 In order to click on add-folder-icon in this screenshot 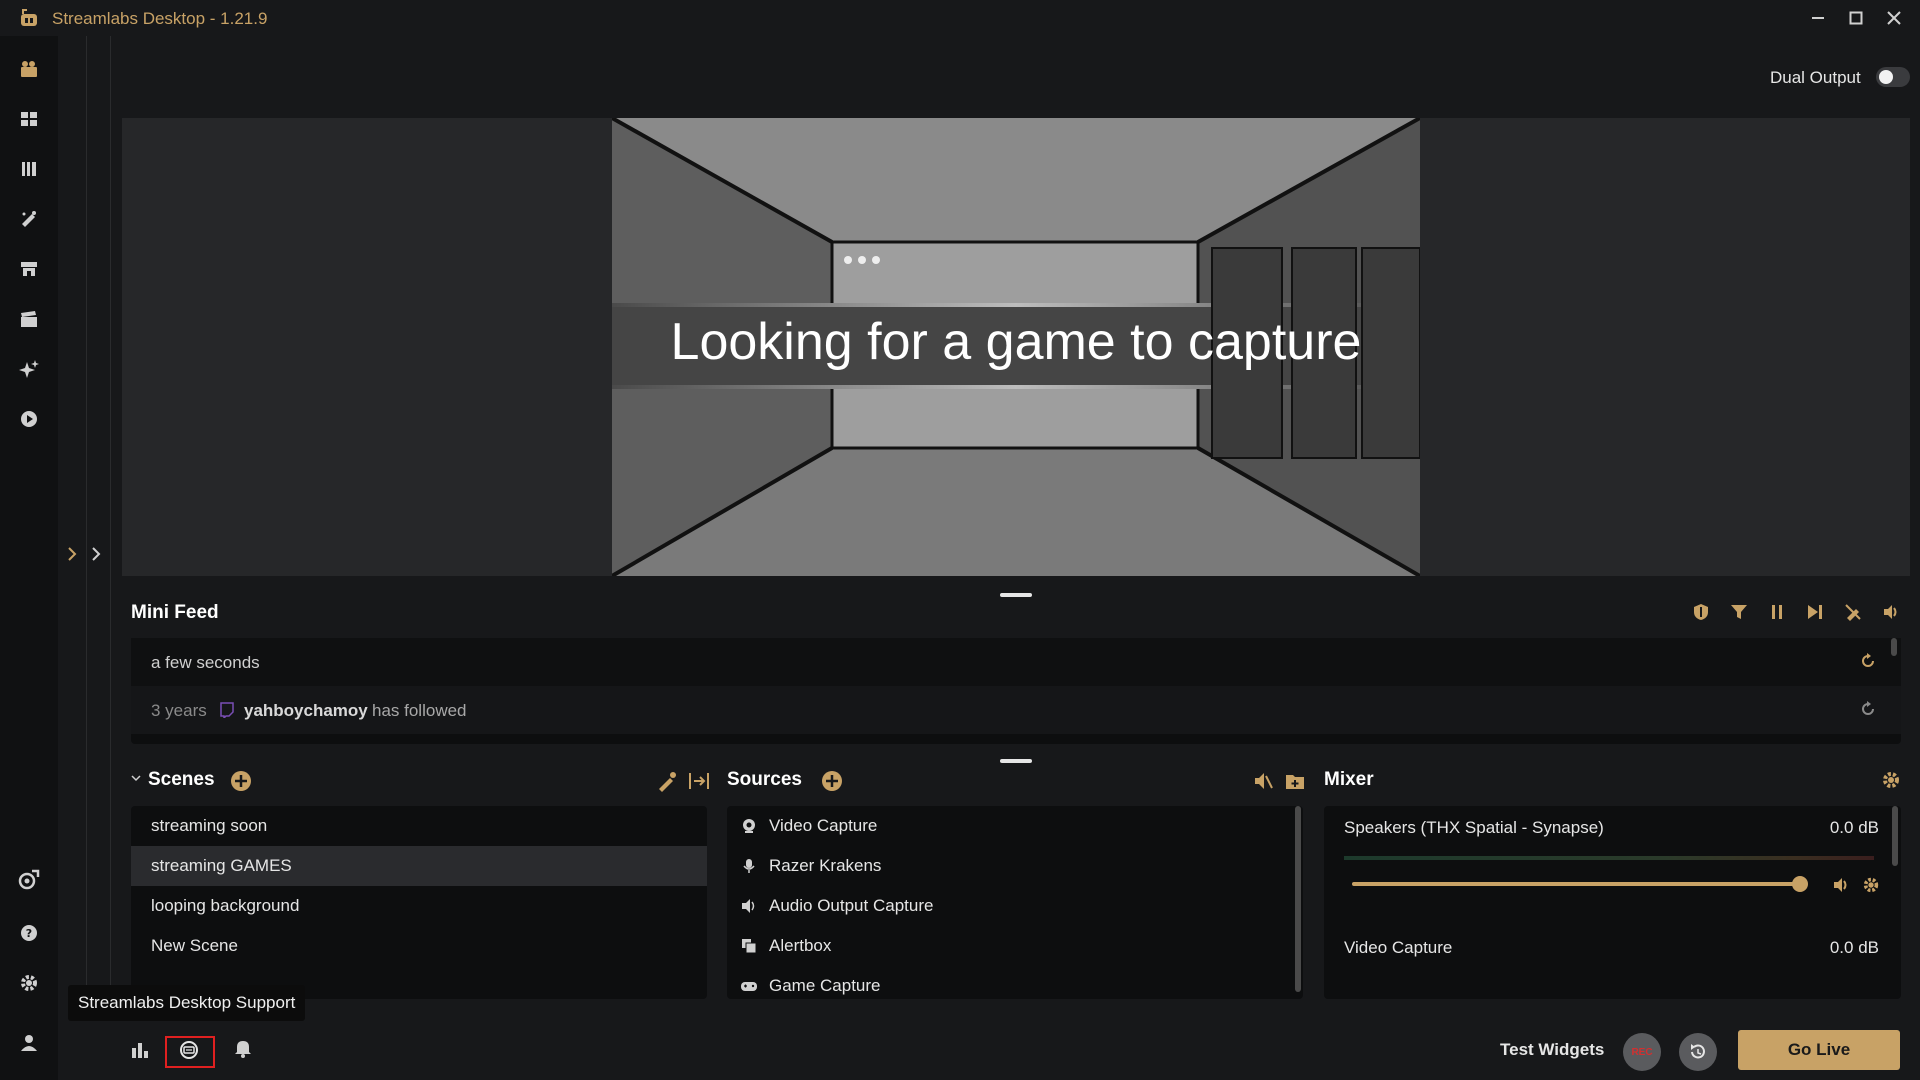, I will do `click(1295, 781)`.